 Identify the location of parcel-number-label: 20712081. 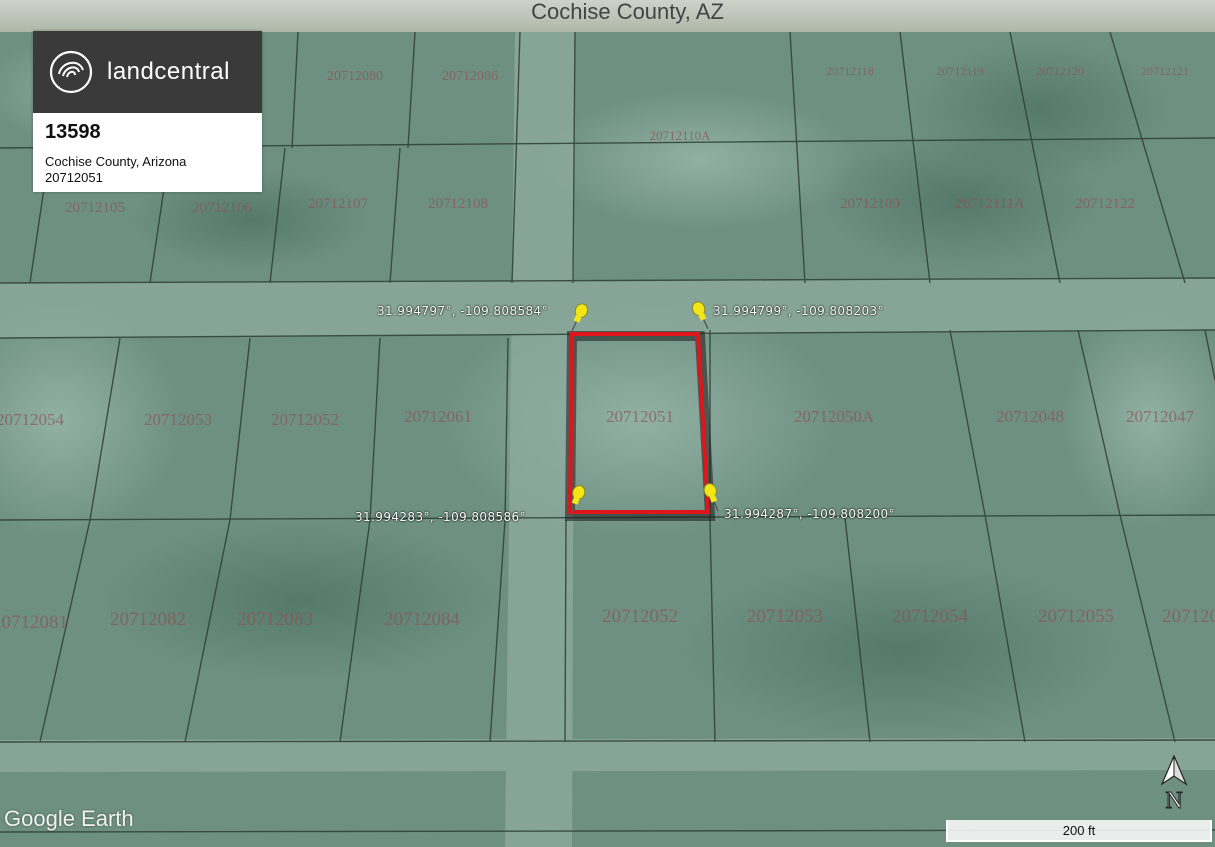
(34, 622).